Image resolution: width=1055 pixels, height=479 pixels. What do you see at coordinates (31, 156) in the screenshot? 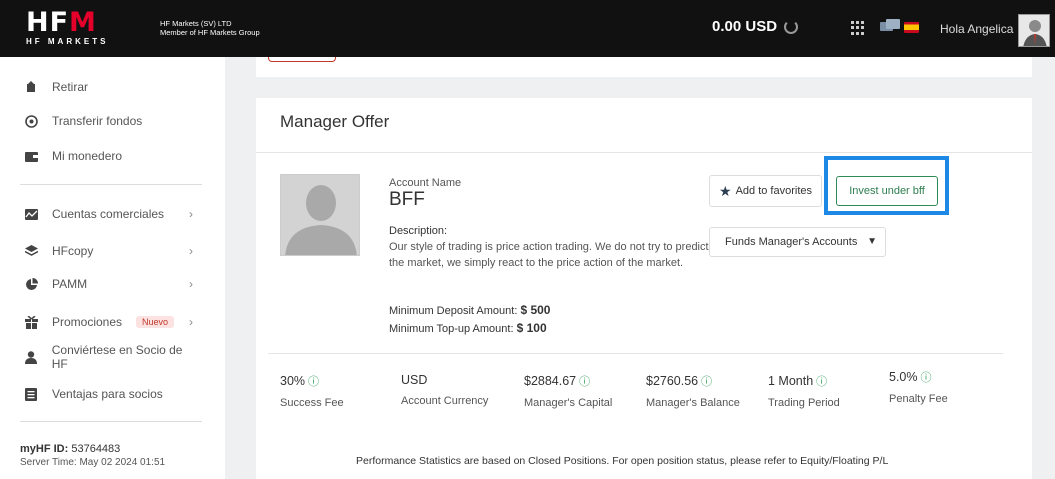
I see `wallet-icon` at bounding box center [31, 156].